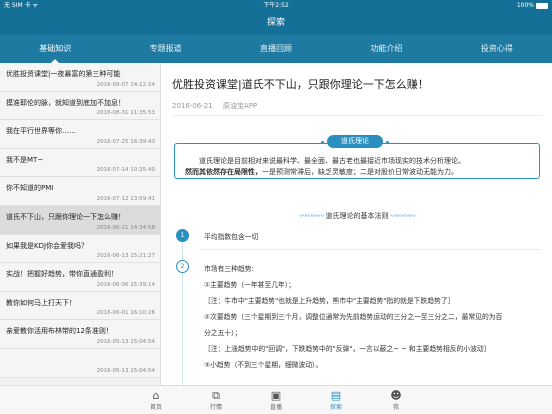 This screenshot has height=414, width=552. What do you see at coordinates (30, 188) in the screenshot?
I see `list-item-title: 你不知道的PMI` at bounding box center [30, 188].